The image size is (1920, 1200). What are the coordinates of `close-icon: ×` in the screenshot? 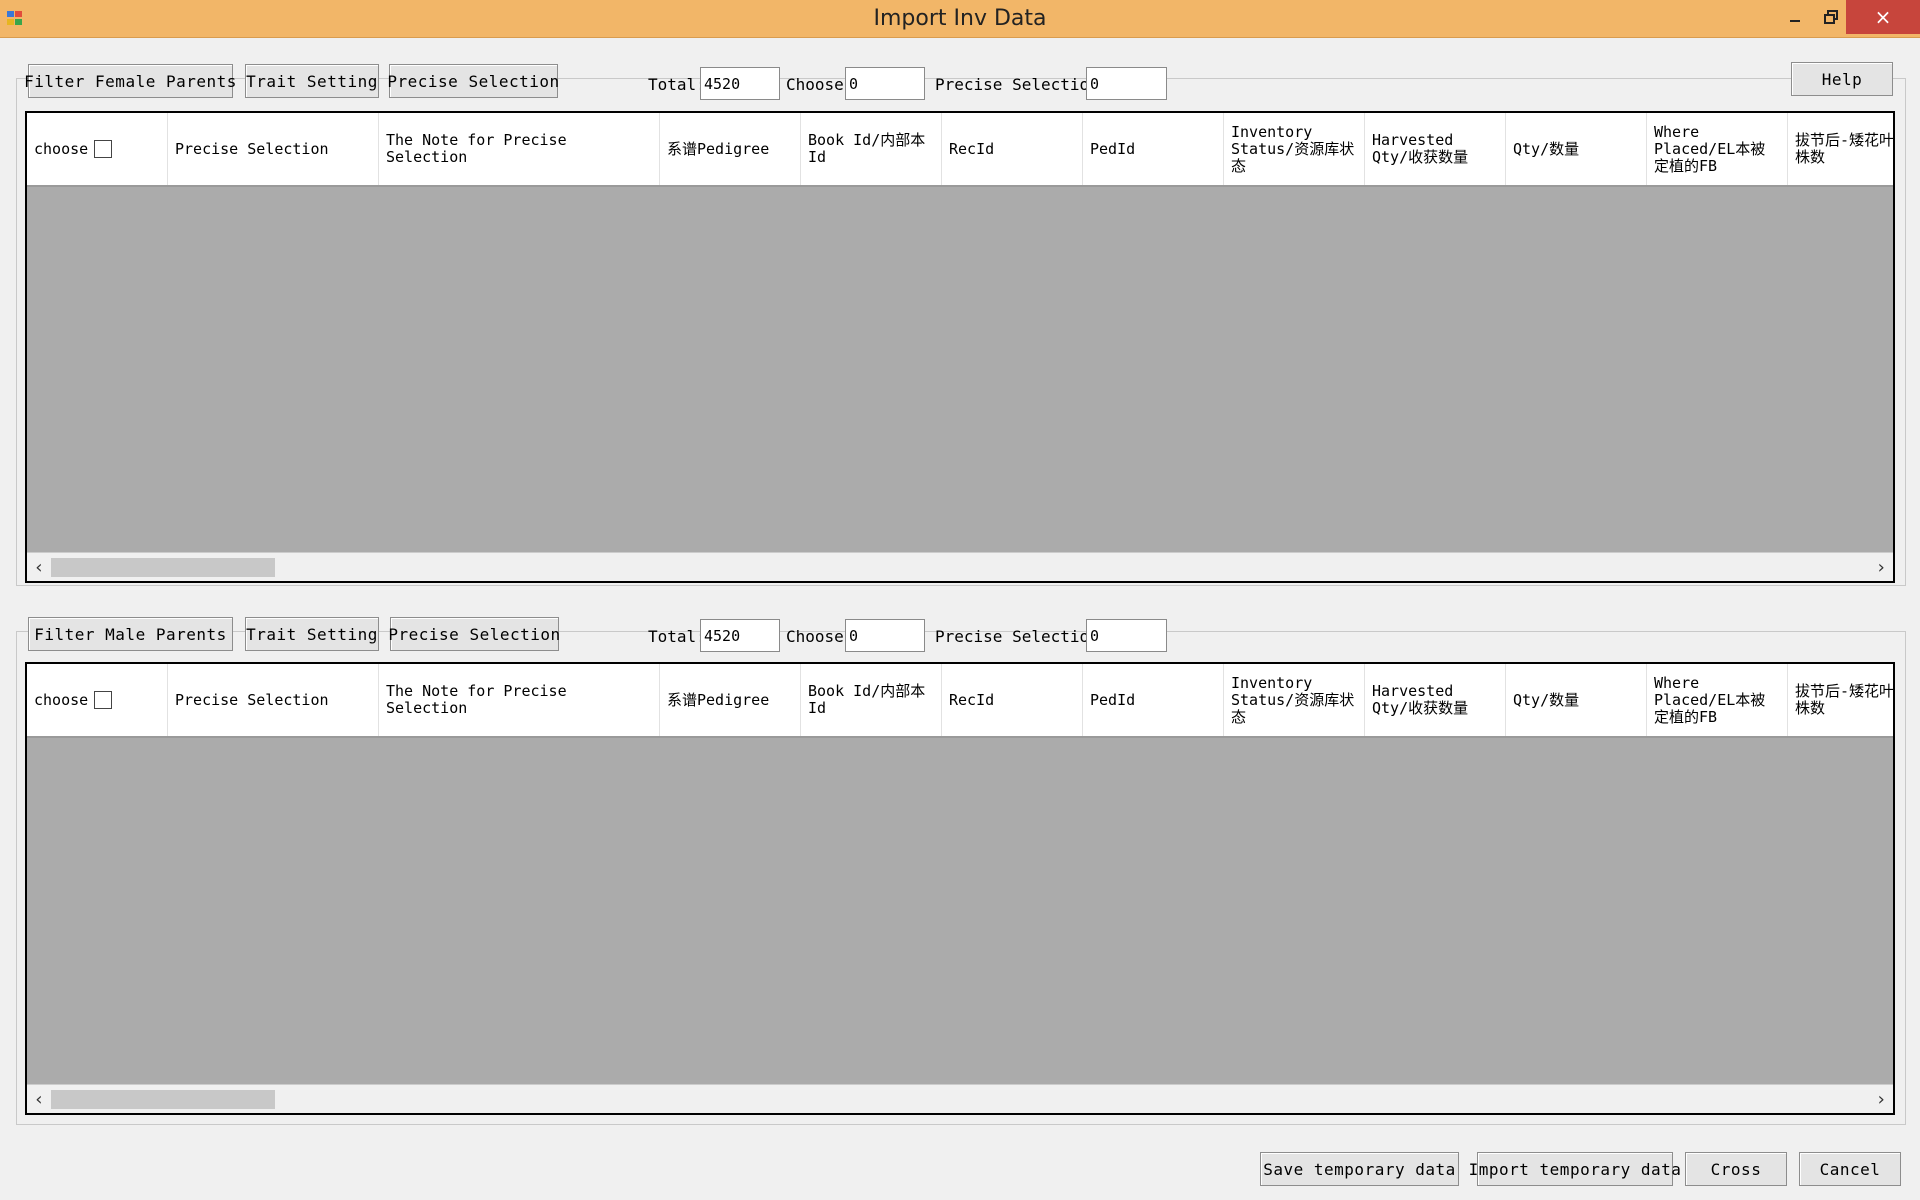 It's located at (1883, 17).